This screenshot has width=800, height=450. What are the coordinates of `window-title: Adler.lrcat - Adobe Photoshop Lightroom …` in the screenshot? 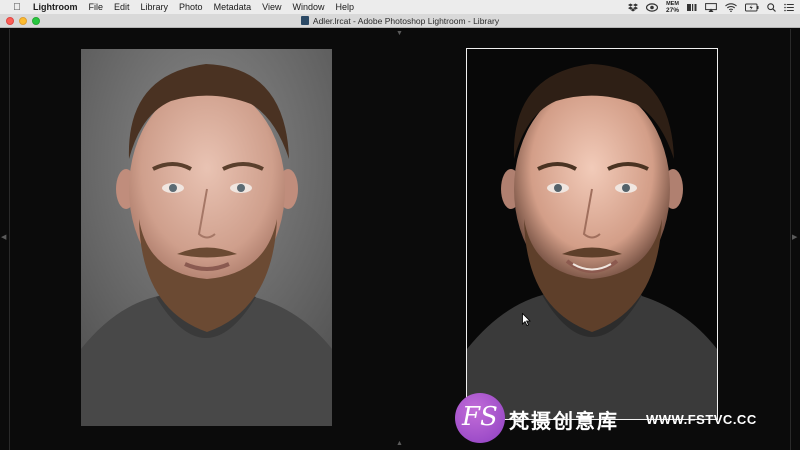 It's located at (400, 20).